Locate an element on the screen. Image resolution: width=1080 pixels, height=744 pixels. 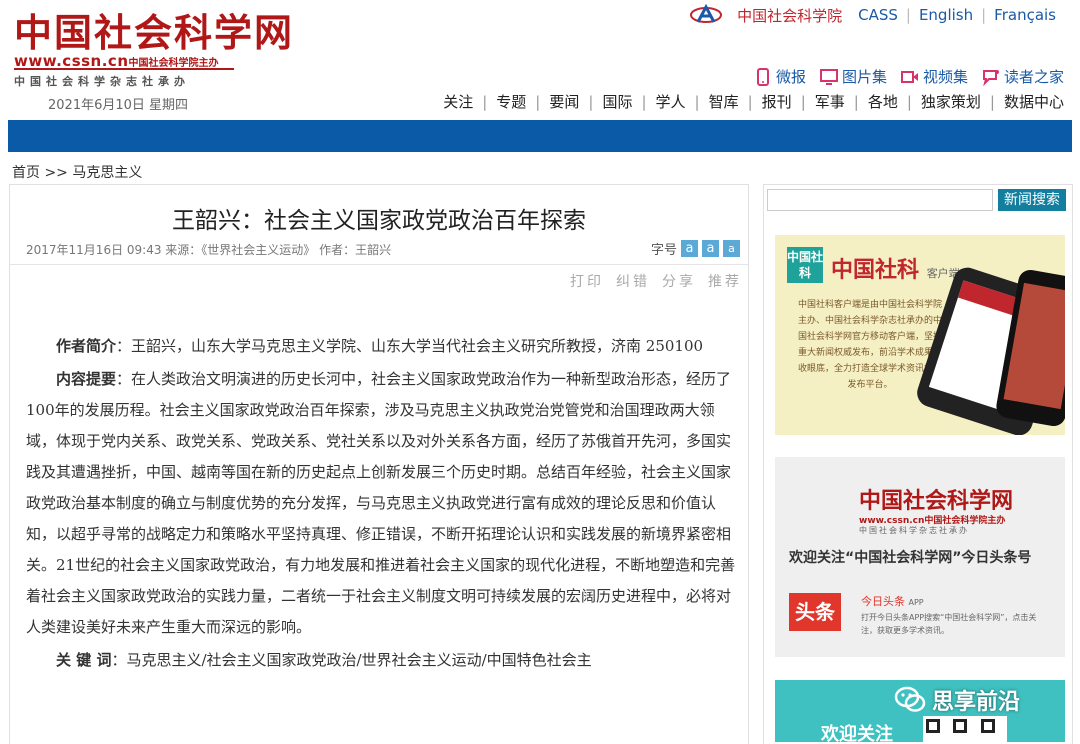
app-promo-title: 中国社科 客户端 is located at coordinates (895, 268).